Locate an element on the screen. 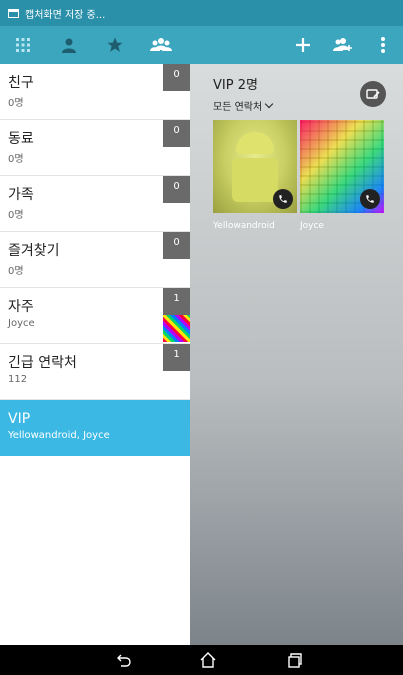 The image size is (403, 675). filter-label: 모든 연락처 is located at coordinates (238, 107).